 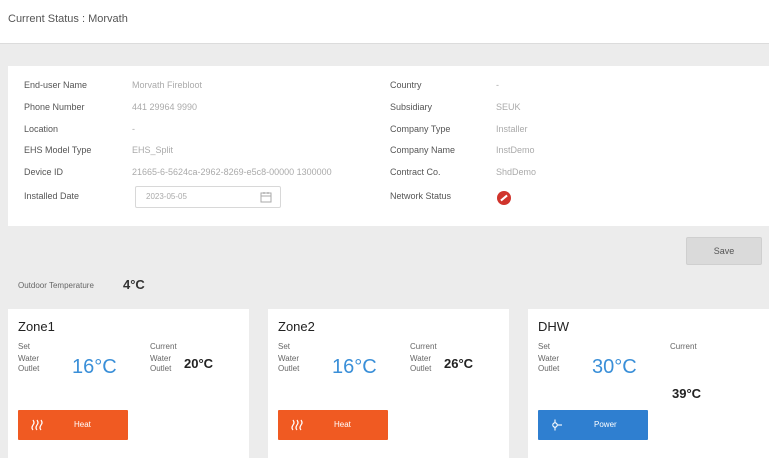 What do you see at coordinates (605, 424) in the screenshot?
I see `power-button-label: Power` at bounding box center [605, 424].